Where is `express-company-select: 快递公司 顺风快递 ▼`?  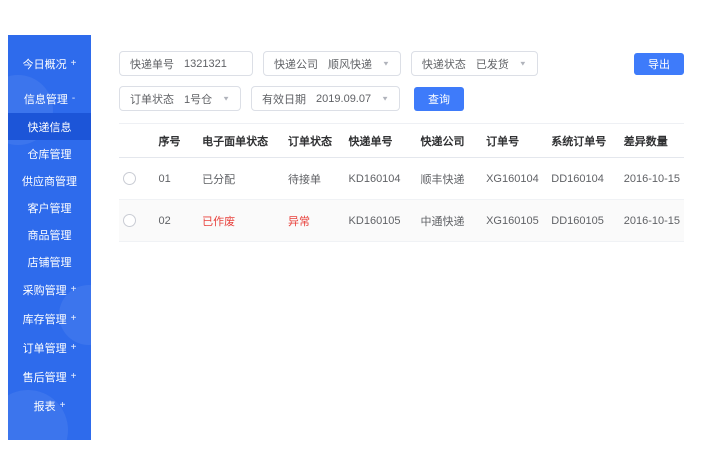 express-company-select: 快递公司 顺风快递 ▼ is located at coordinates (332, 63).